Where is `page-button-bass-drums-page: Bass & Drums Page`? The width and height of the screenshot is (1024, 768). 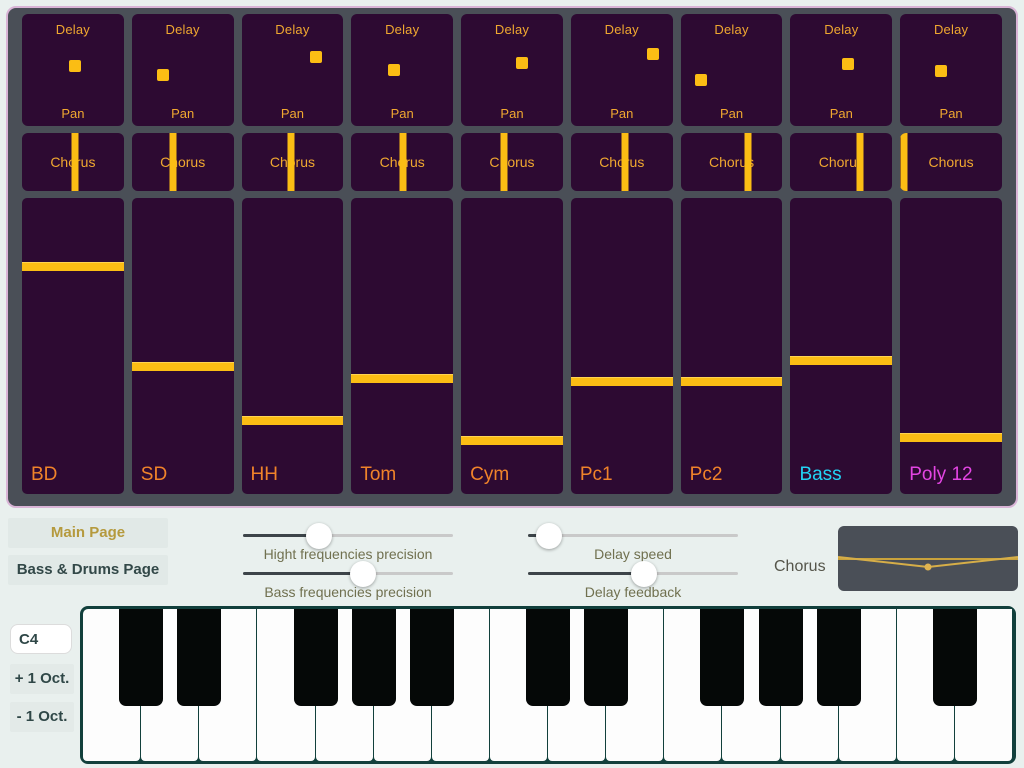
page-button-bass-drums-page: Bass & Drums Page is located at coordinates (88, 570).